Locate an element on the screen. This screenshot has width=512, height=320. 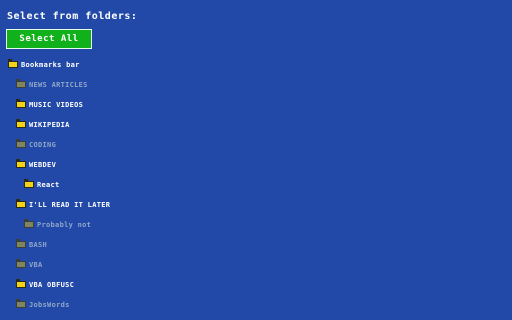
folder-label: WEBDEV is located at coordinates (43, 164).